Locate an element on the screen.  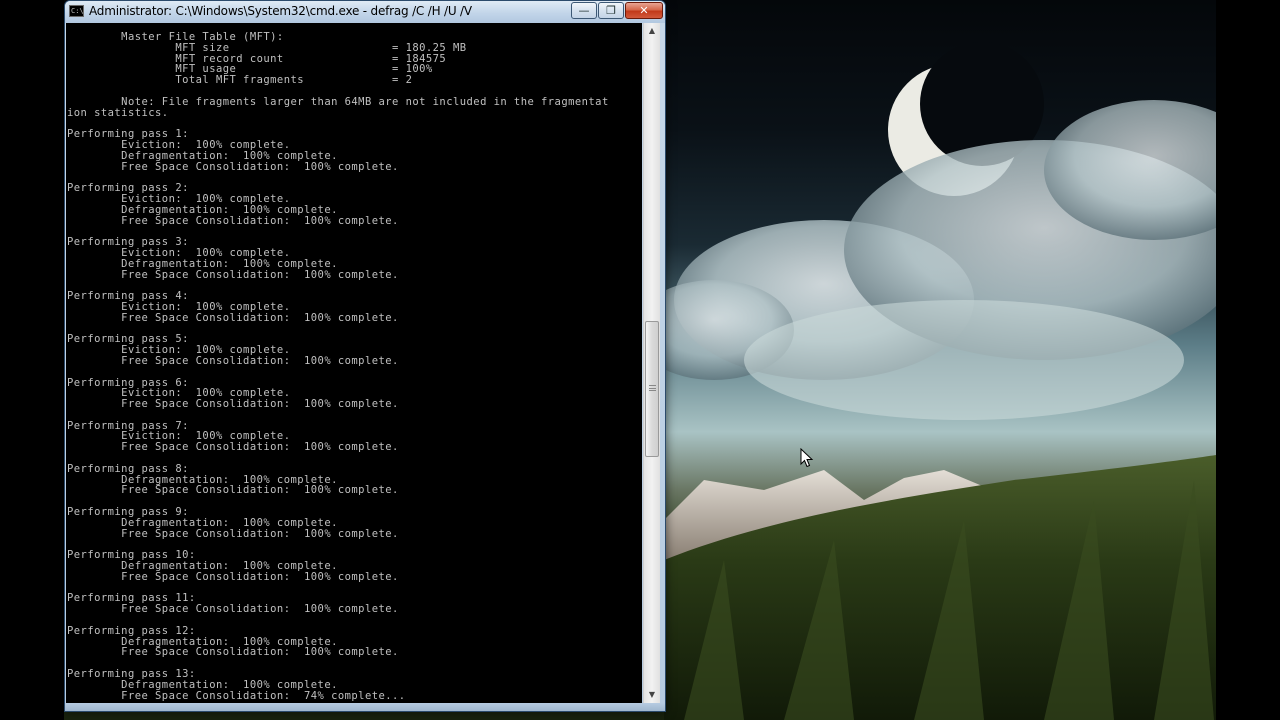
vertical-scrollbar: ▲ ▼ is located at coordinates (651, 363).